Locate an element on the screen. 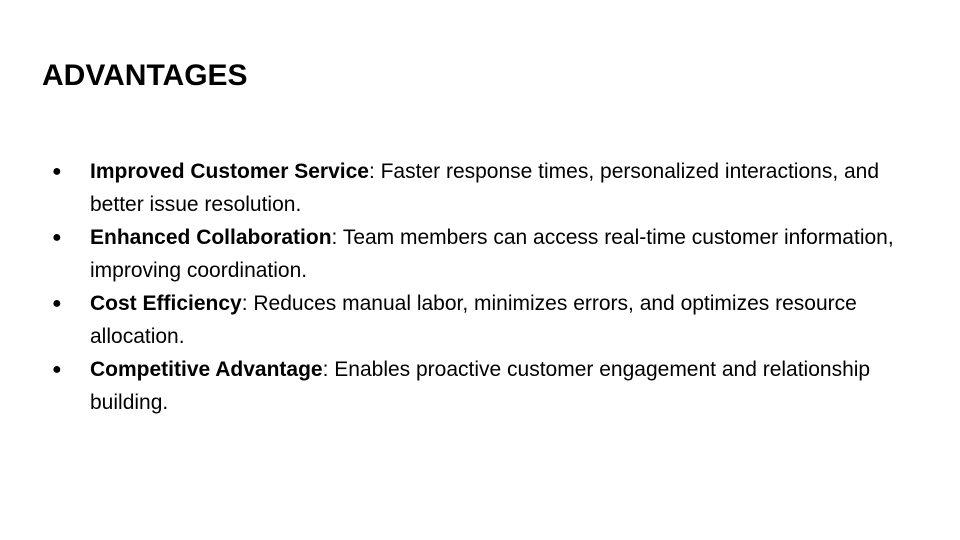 This screenshot has height=540, width=960. bullet-term: Competitive Advantage is located at coordinates (206, 369).